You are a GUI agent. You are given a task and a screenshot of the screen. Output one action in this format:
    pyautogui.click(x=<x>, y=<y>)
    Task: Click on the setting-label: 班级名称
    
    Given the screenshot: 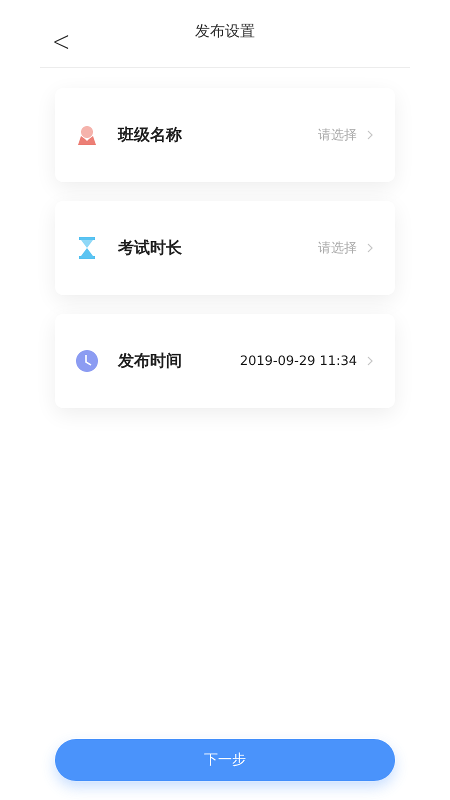 What is the action you would take?
    pyautogui.click(x=150, y=135)
    